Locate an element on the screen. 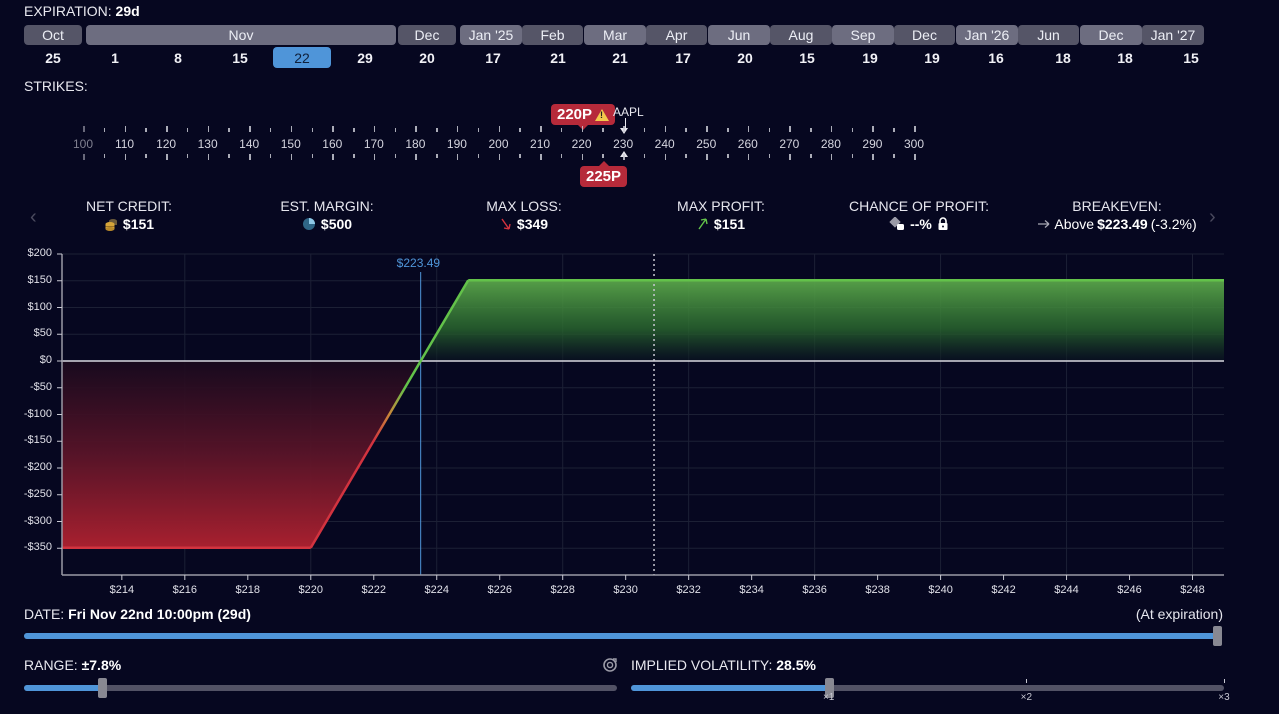 This screenshot has width=1279, height=714. expiration-month-12: Jun is located at coordinates (1048, 35).